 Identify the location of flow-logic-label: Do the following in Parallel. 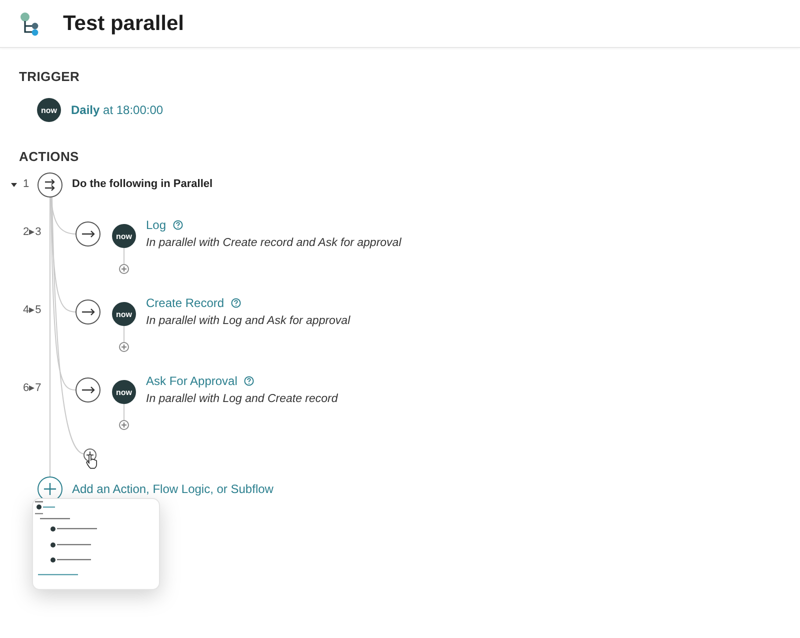
(142, 184).